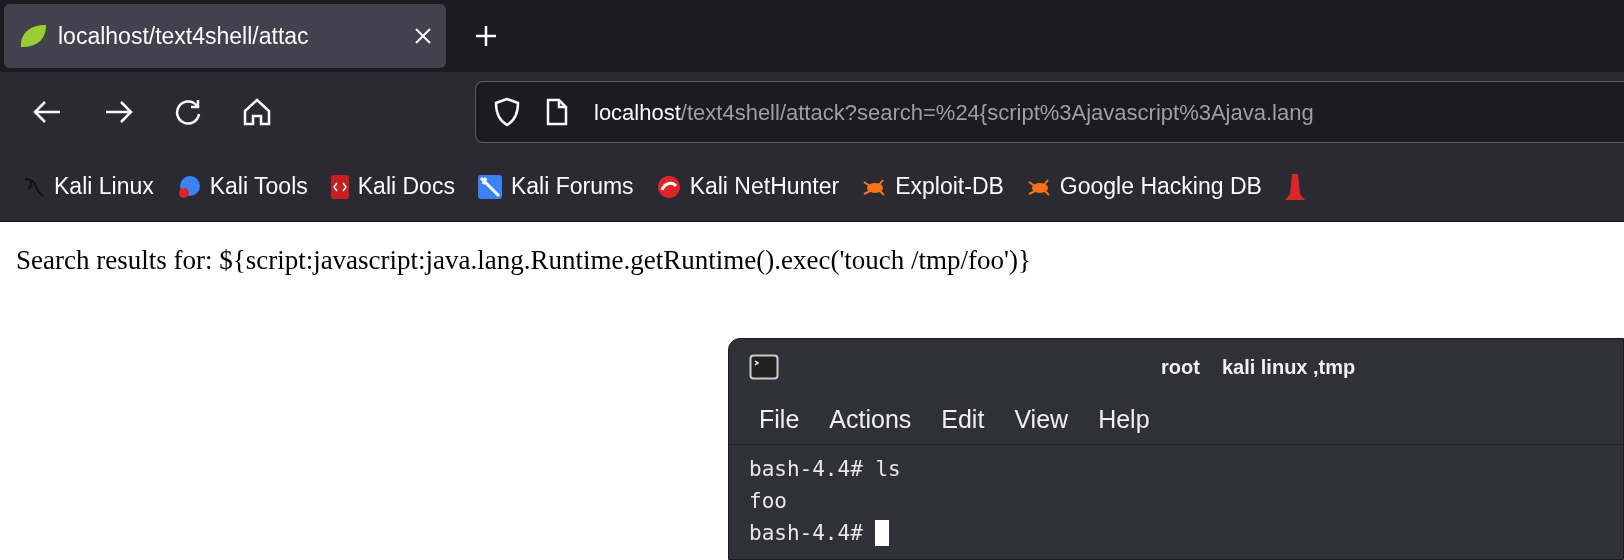 This screenshot has height=560, width=1624. Describe the element at coordinates (555, 186) in the screenshot. I see `bookmark: Kali Forums` at that location.